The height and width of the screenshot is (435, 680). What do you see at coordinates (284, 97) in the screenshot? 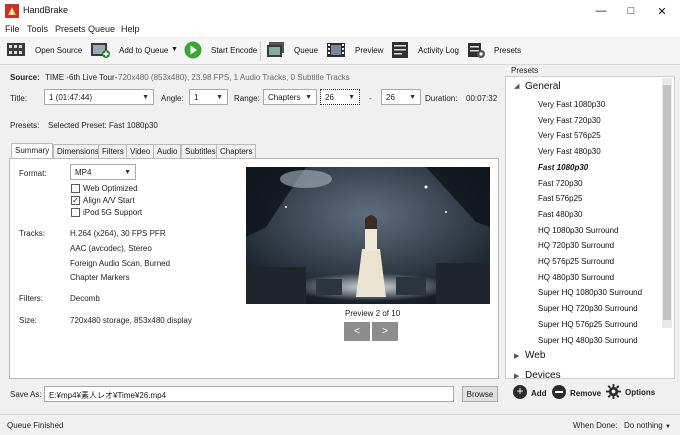
I see `range-type-value: Chapters` at bounding box center [284, 97].